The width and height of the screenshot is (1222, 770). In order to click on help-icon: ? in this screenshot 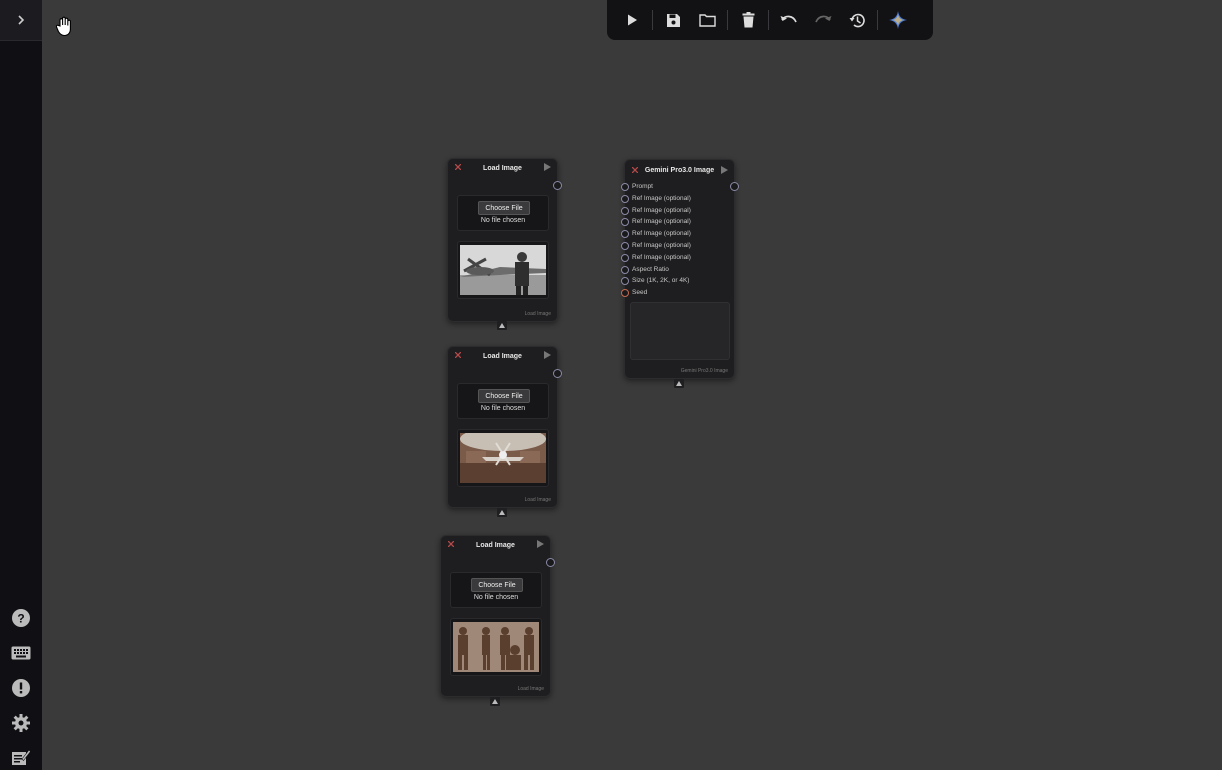, I will do `click(21, 618)`.